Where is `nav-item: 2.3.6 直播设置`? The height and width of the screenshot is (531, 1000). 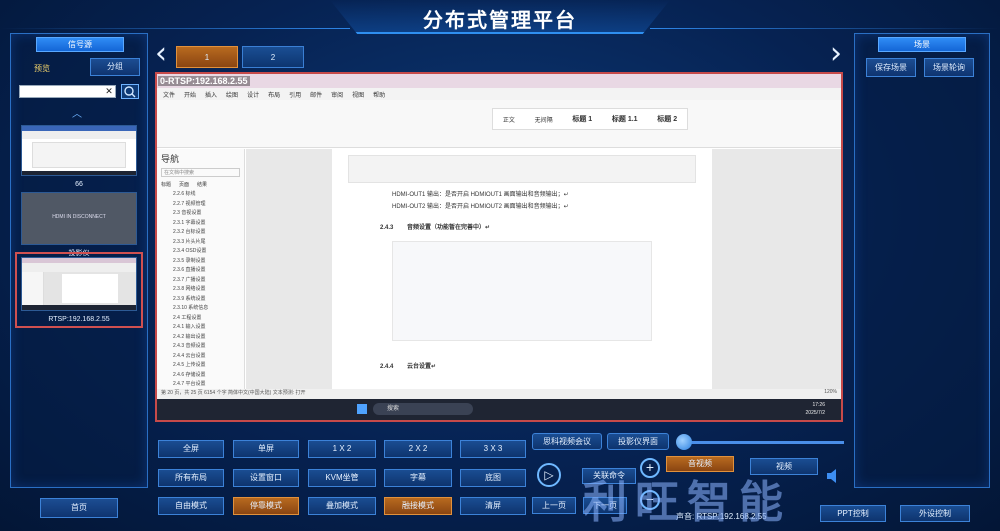
nav-item: 2.3.6 直播设置 is located at coordinates (189, 270).